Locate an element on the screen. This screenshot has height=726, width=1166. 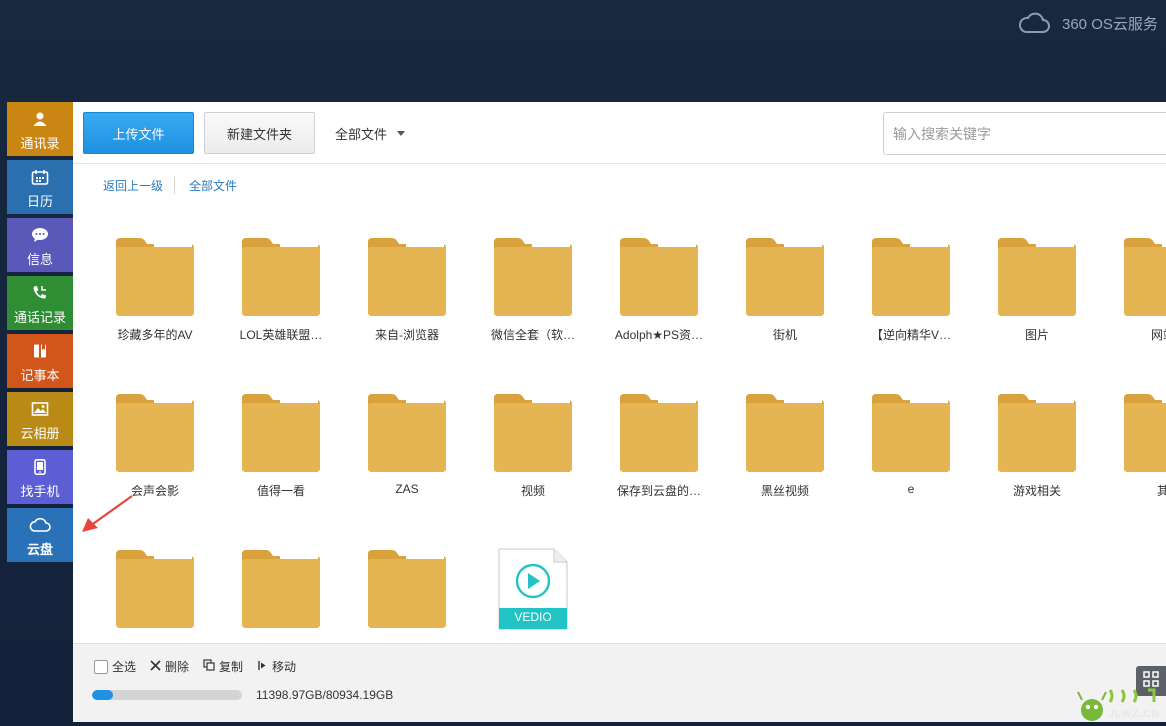
phone-icon is located at coordinates (40, 296).